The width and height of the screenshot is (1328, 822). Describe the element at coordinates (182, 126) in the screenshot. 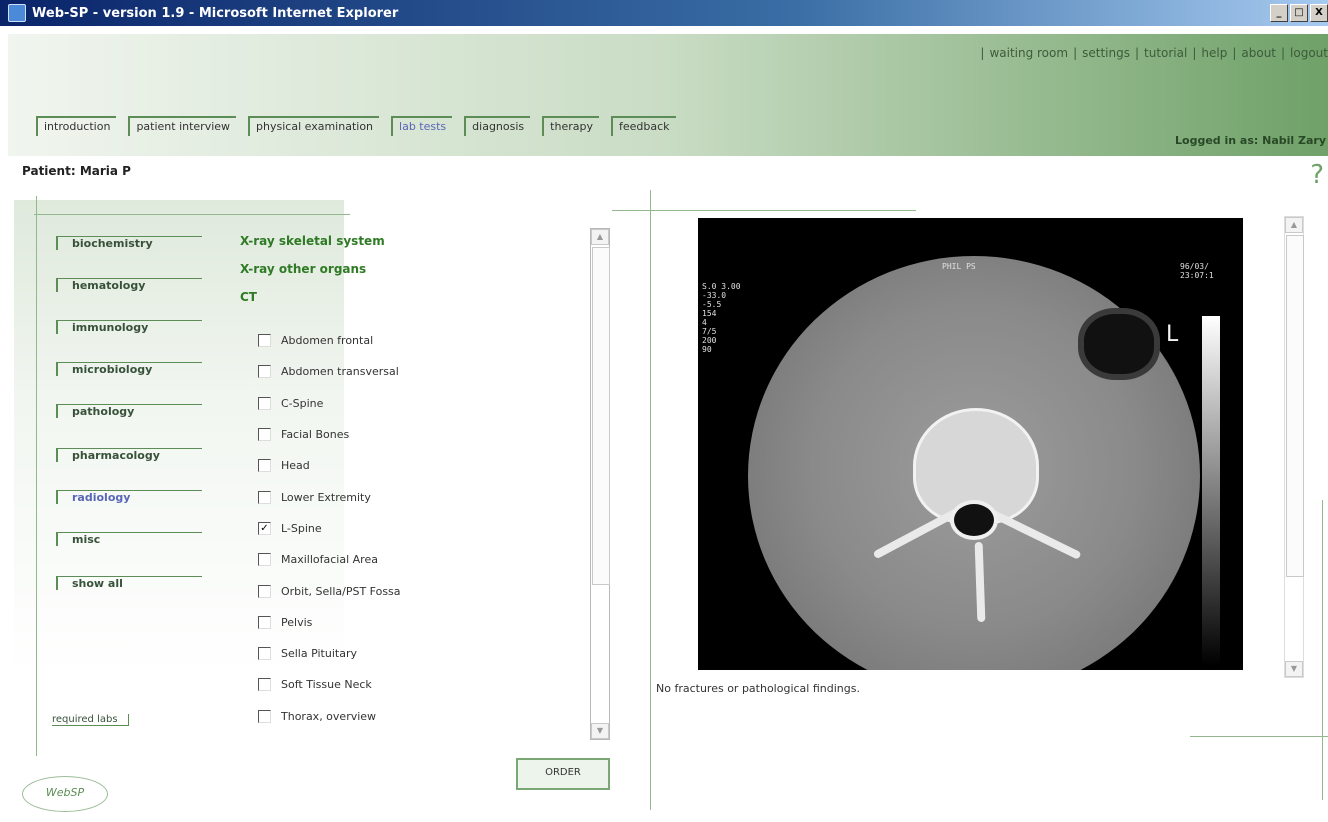

I see `tab-patient-interview: patient interview` at that location.